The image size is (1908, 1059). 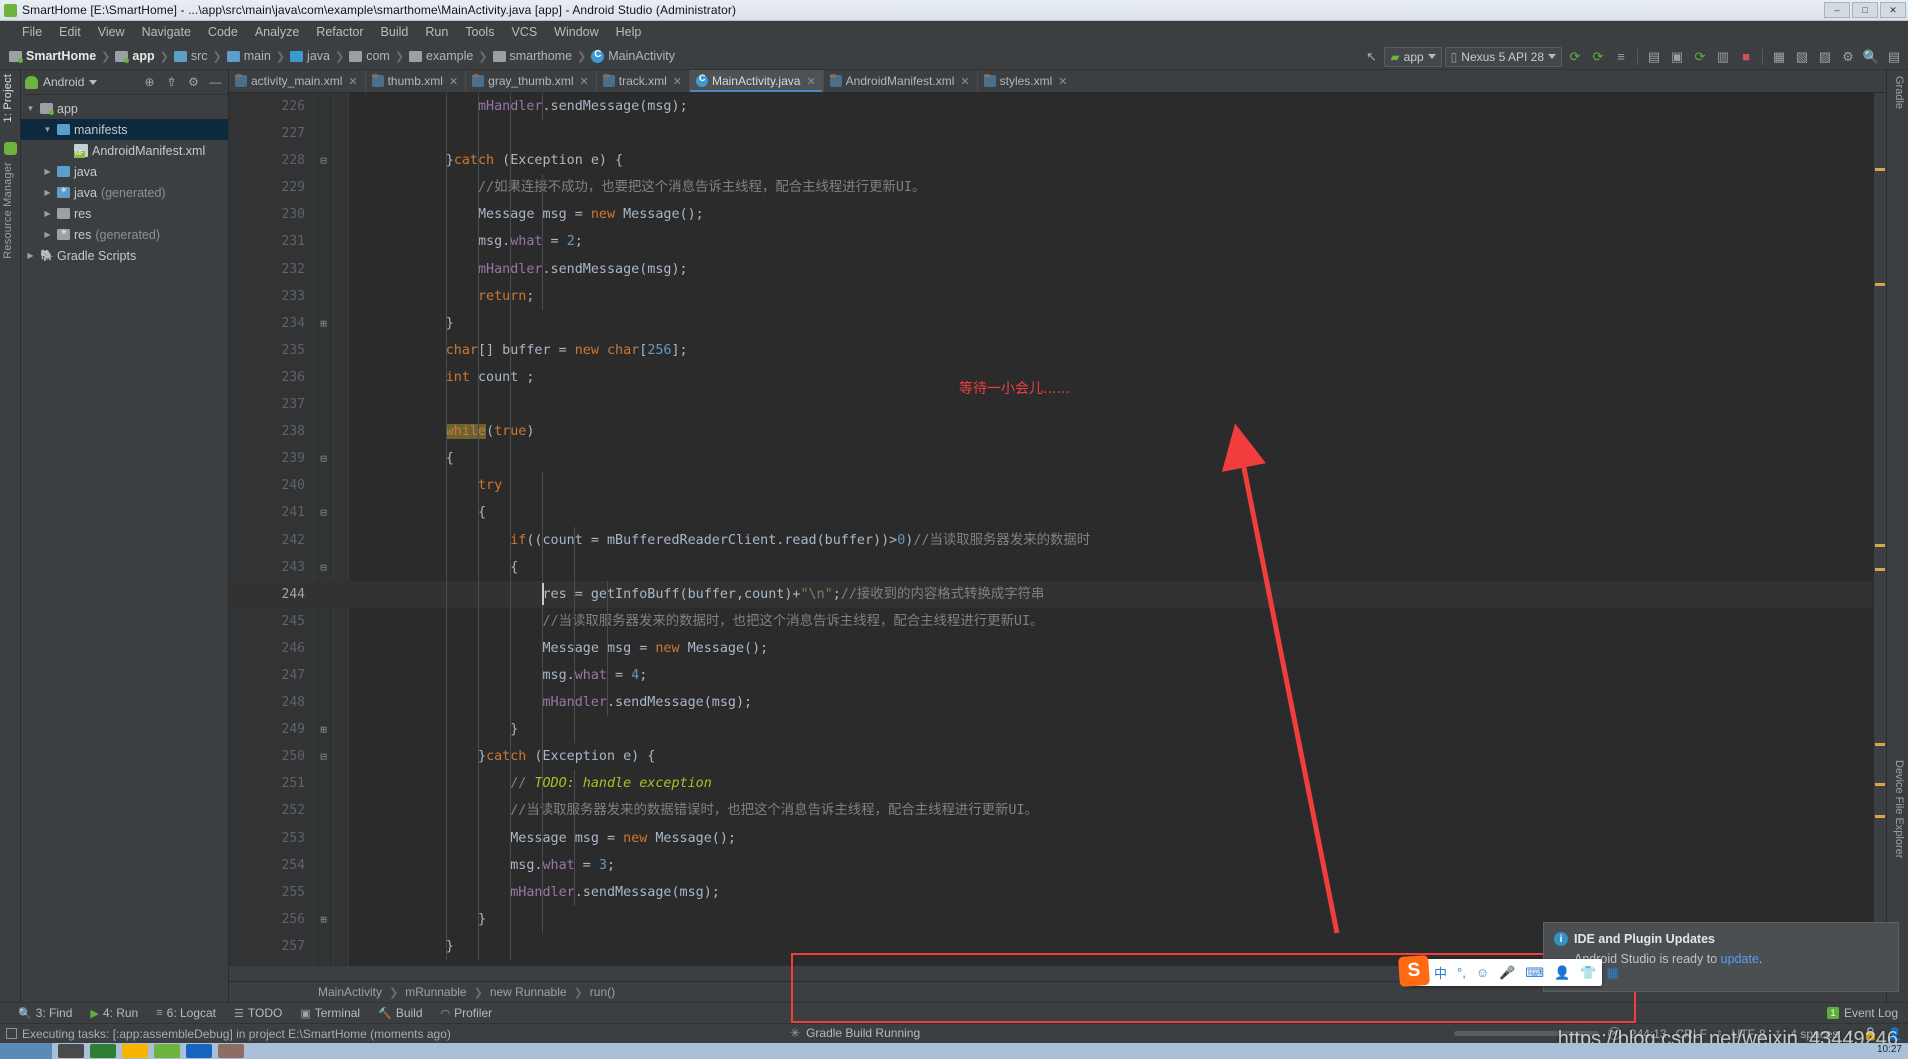 What do you see at coordinates (93, 82) in the screenshot?
I see `chevron-down-icon` at bounding box center [93, 82].